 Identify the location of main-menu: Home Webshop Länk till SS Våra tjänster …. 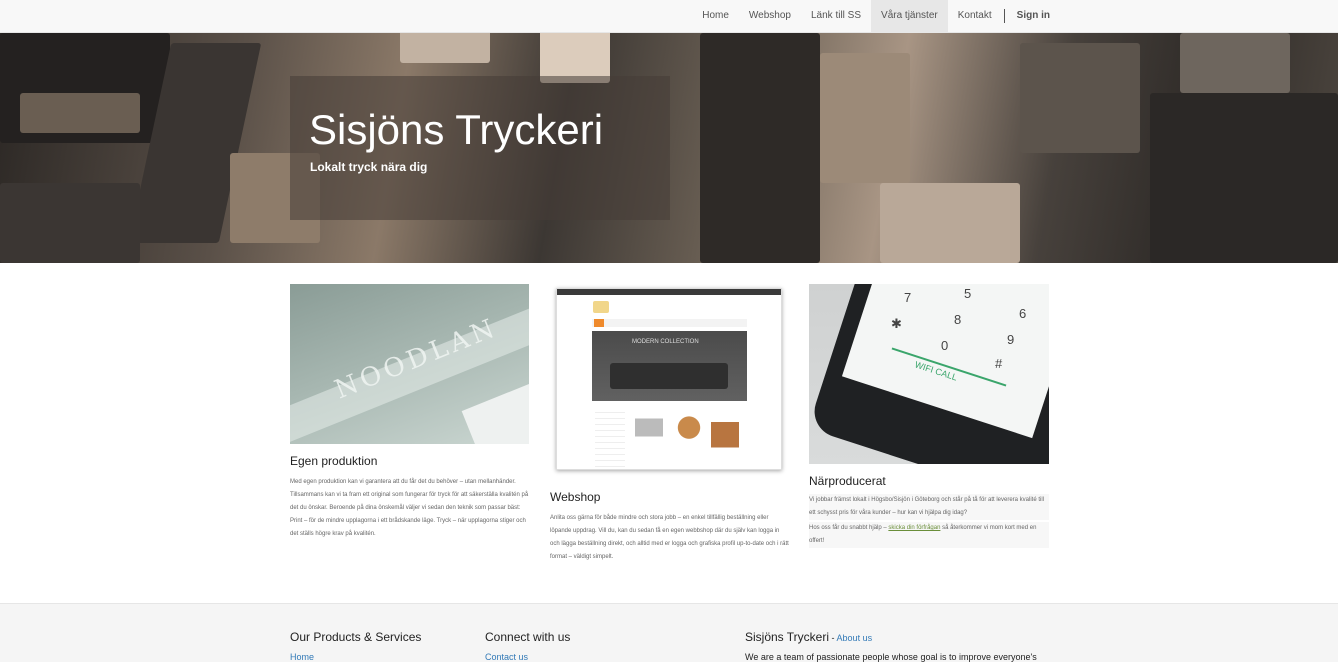
(876, 16).